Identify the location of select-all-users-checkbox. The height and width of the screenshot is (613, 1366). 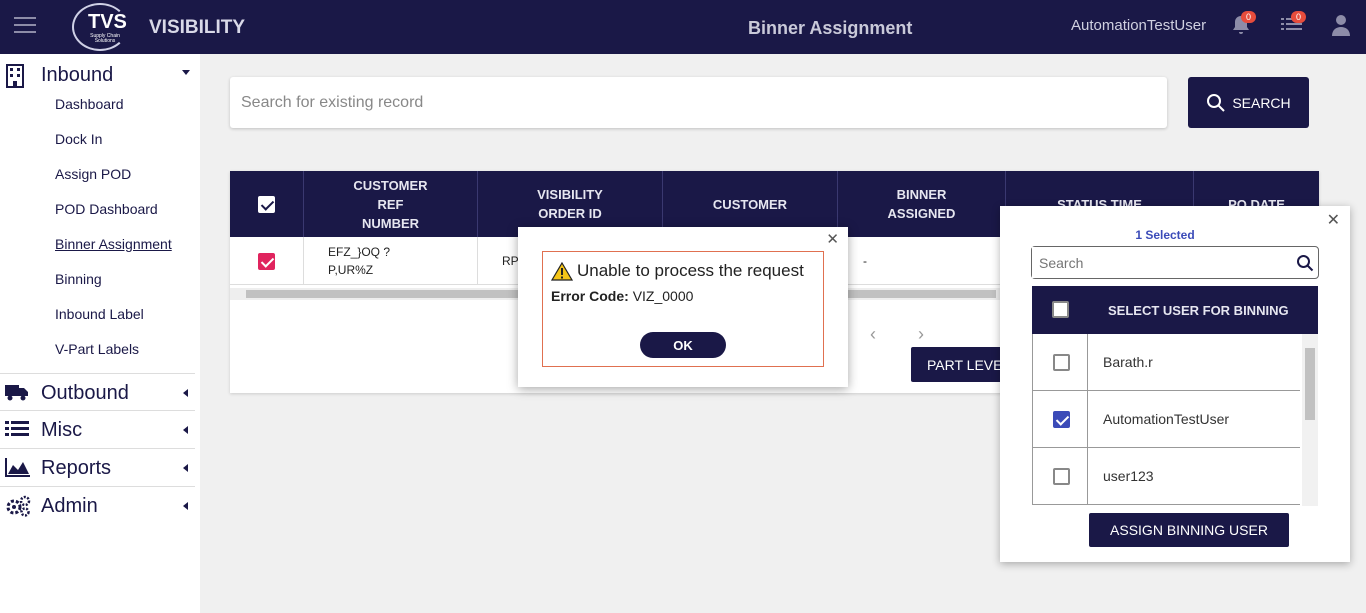
(1060, 309).